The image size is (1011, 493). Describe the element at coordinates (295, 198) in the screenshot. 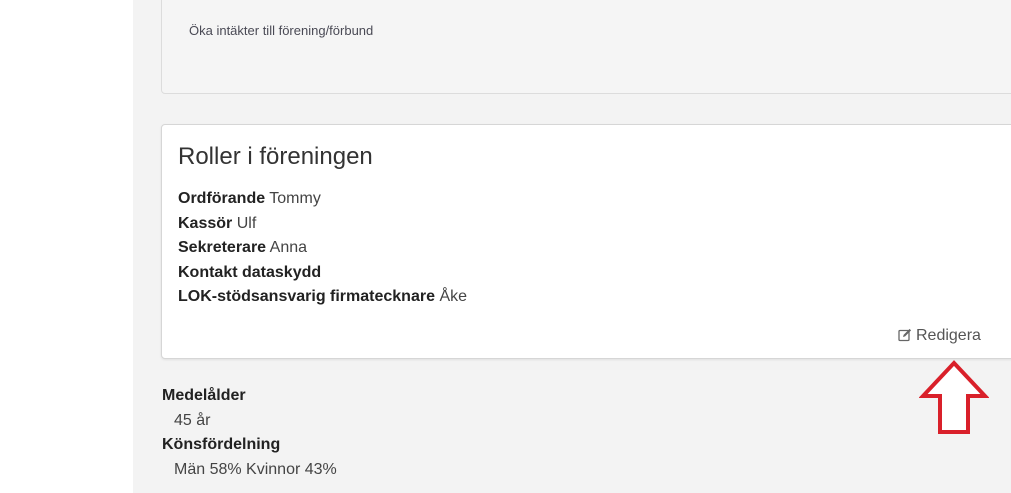

I see `role-person: Tommy` at that location.